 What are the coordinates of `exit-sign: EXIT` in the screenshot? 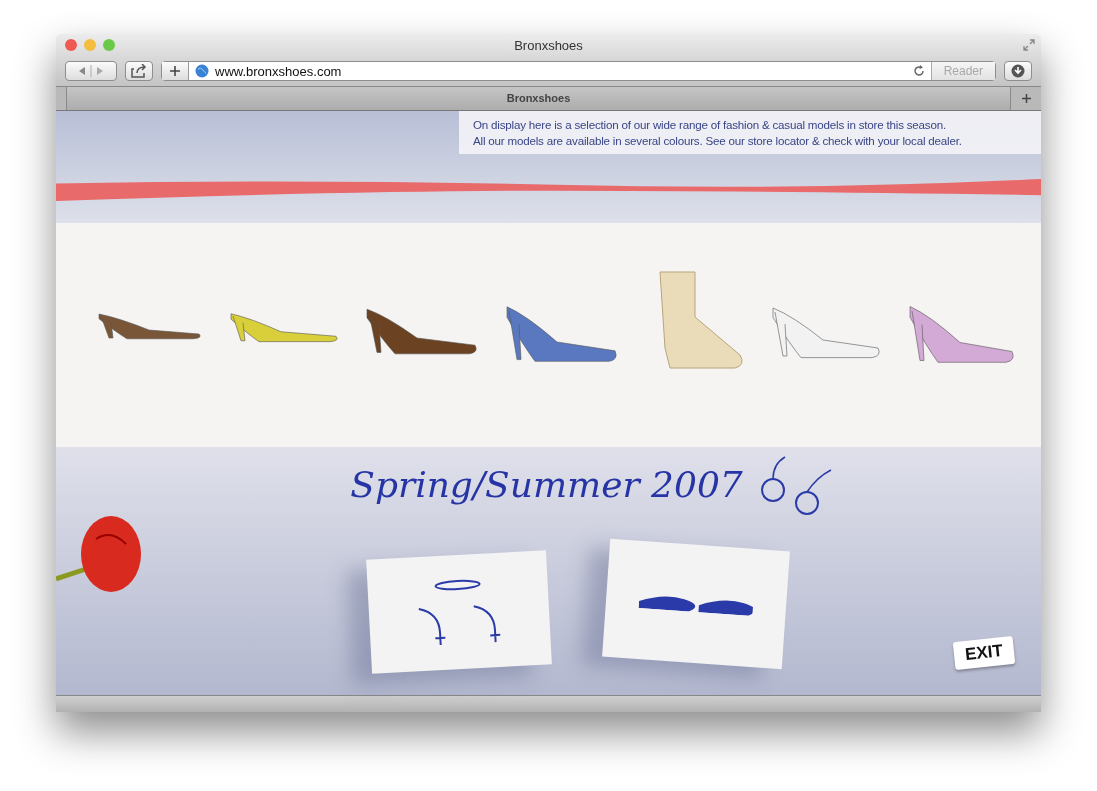 It's located at (984, 653).